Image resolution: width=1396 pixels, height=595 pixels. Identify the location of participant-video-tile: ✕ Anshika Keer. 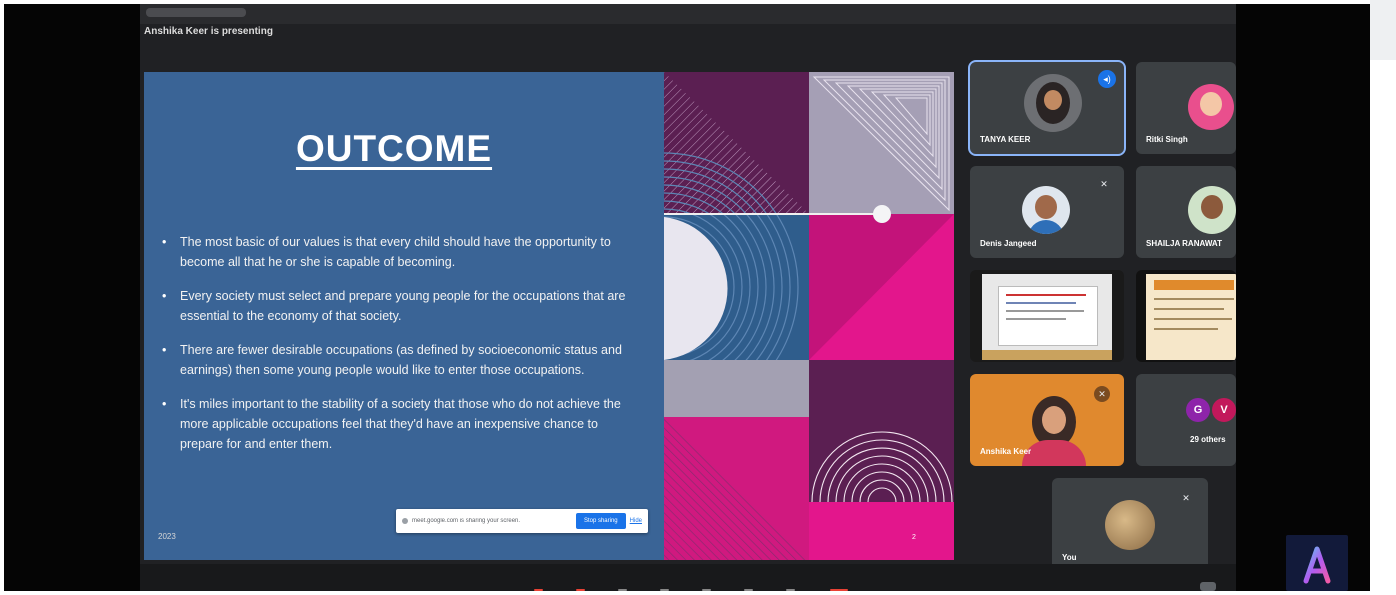
(1047, 420).